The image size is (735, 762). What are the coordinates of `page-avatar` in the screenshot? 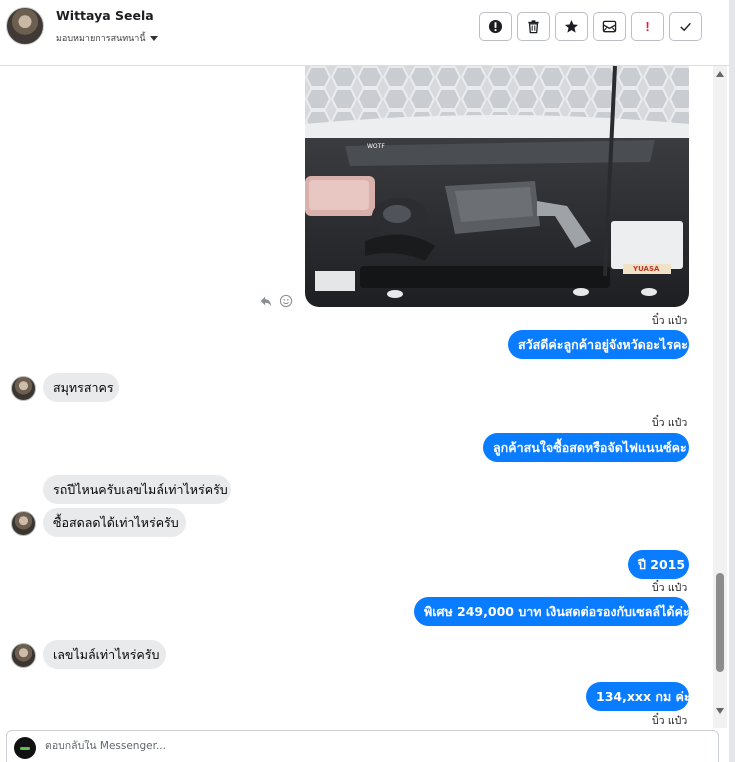 It's located at (25, 748).